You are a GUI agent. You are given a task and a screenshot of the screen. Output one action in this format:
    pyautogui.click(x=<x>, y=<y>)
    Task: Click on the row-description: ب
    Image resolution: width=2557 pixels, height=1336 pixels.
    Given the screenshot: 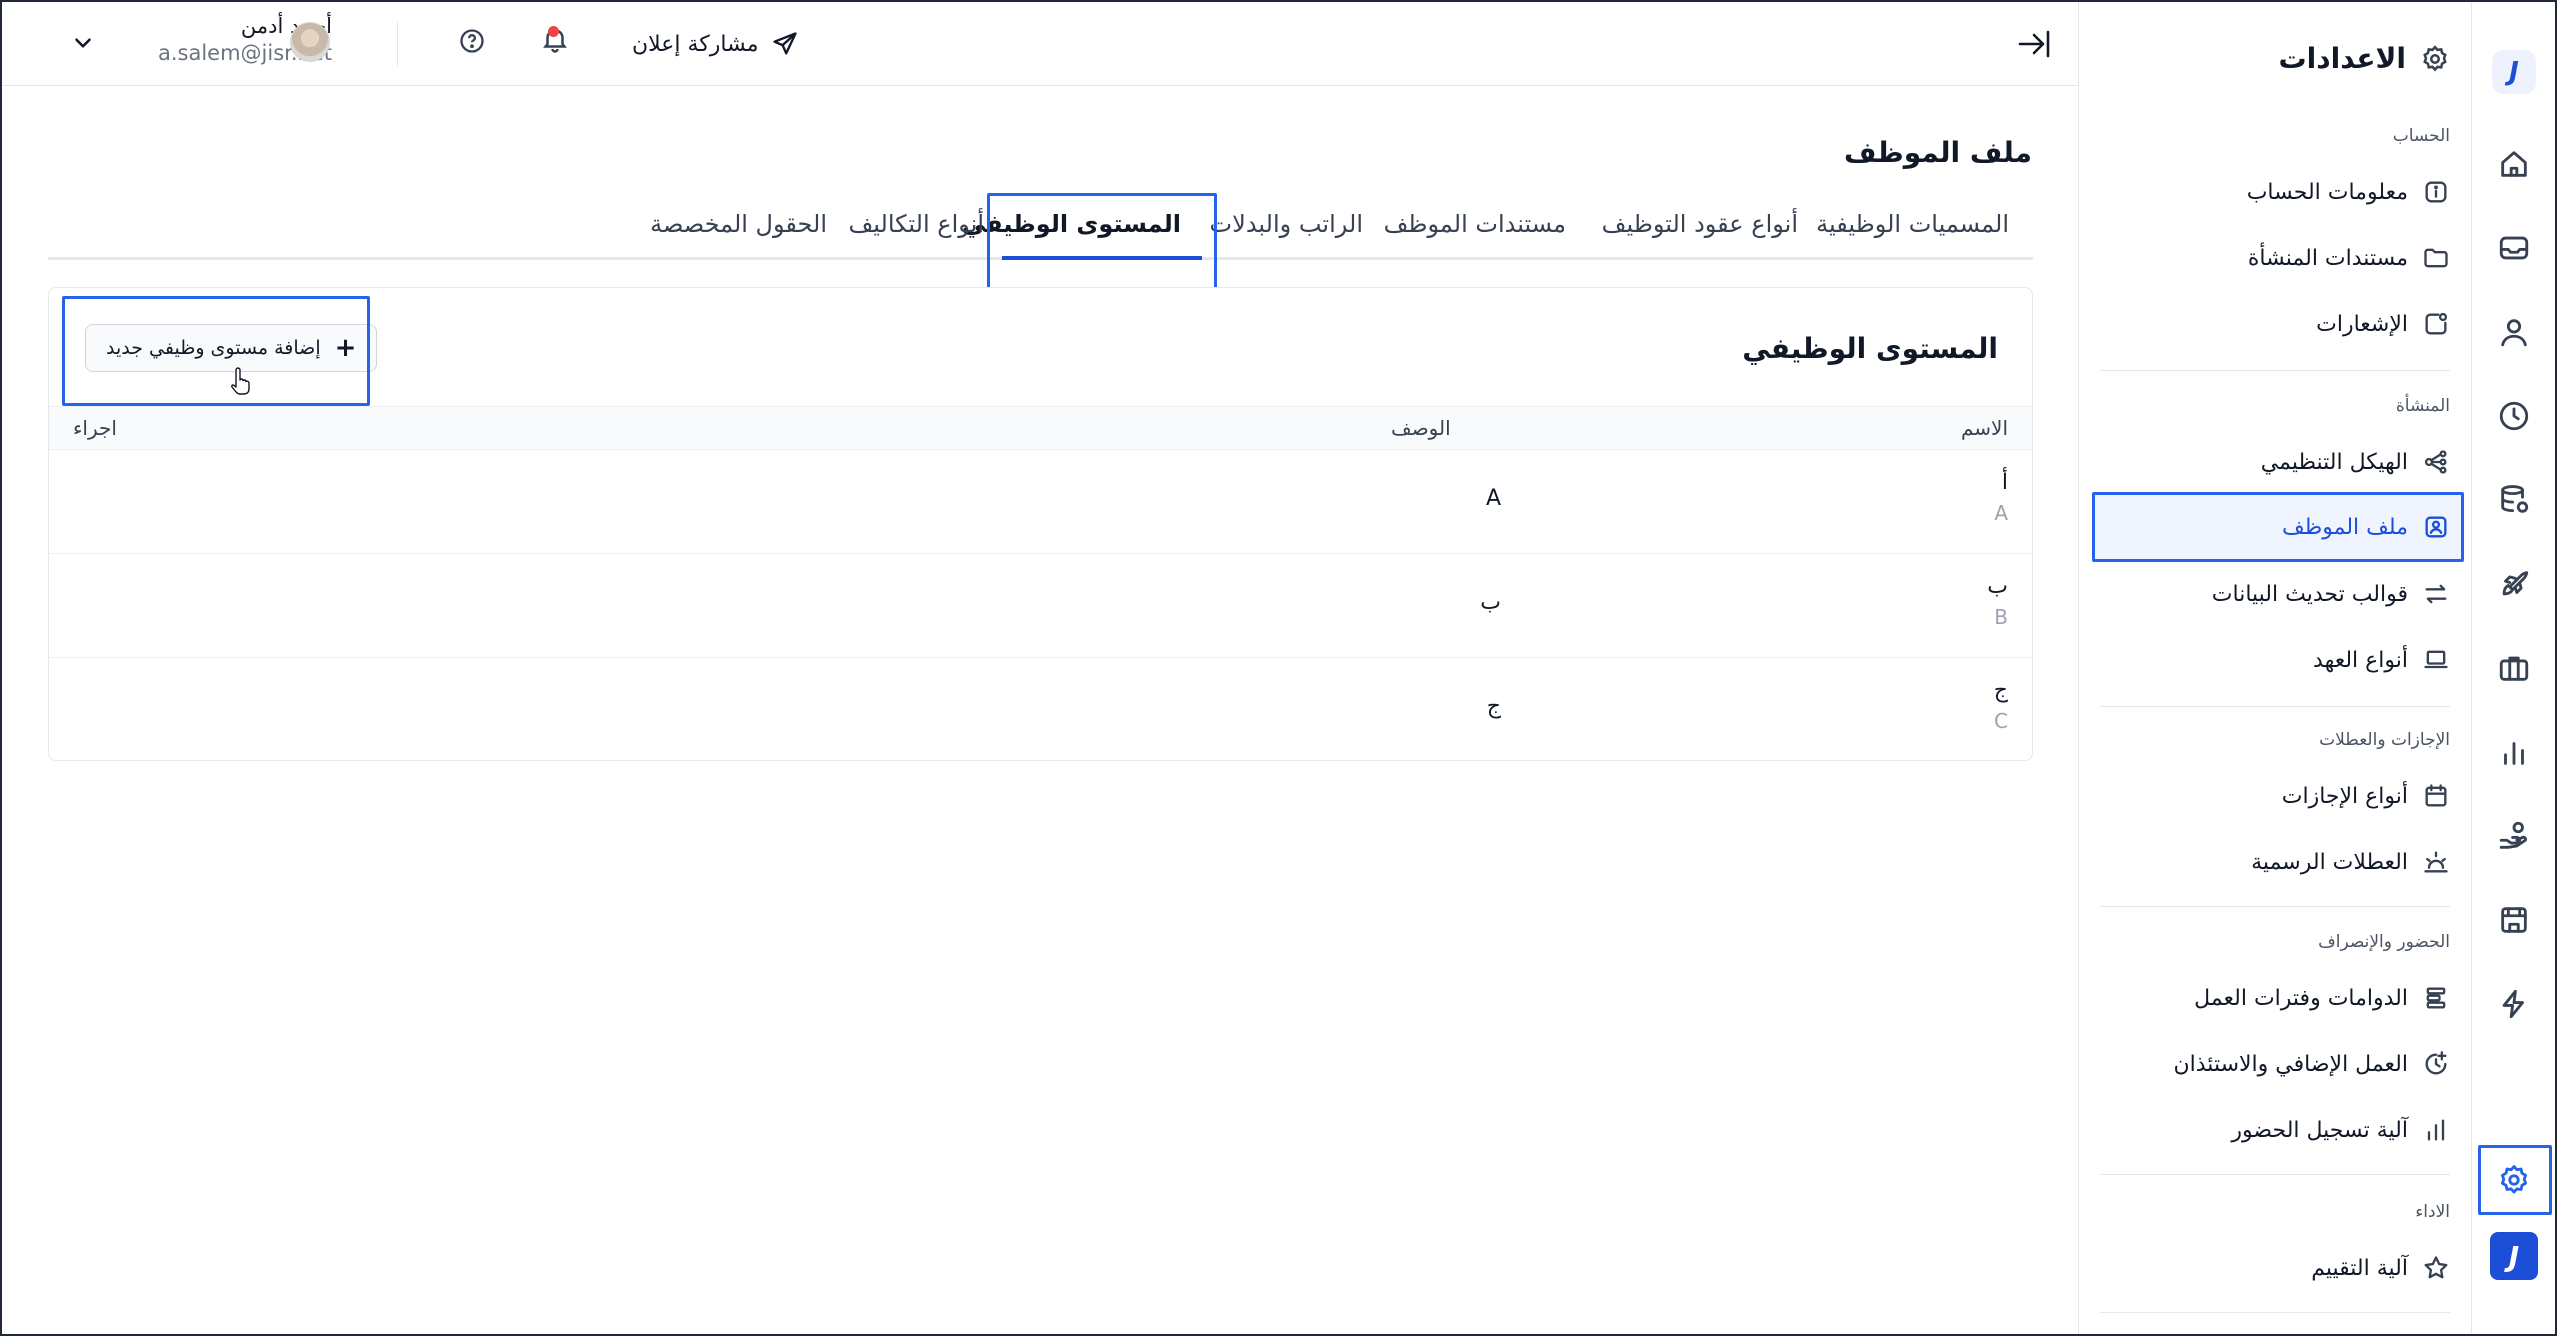 What is the action you would take?
    pyautogui.click(x=1490, y=602)
    